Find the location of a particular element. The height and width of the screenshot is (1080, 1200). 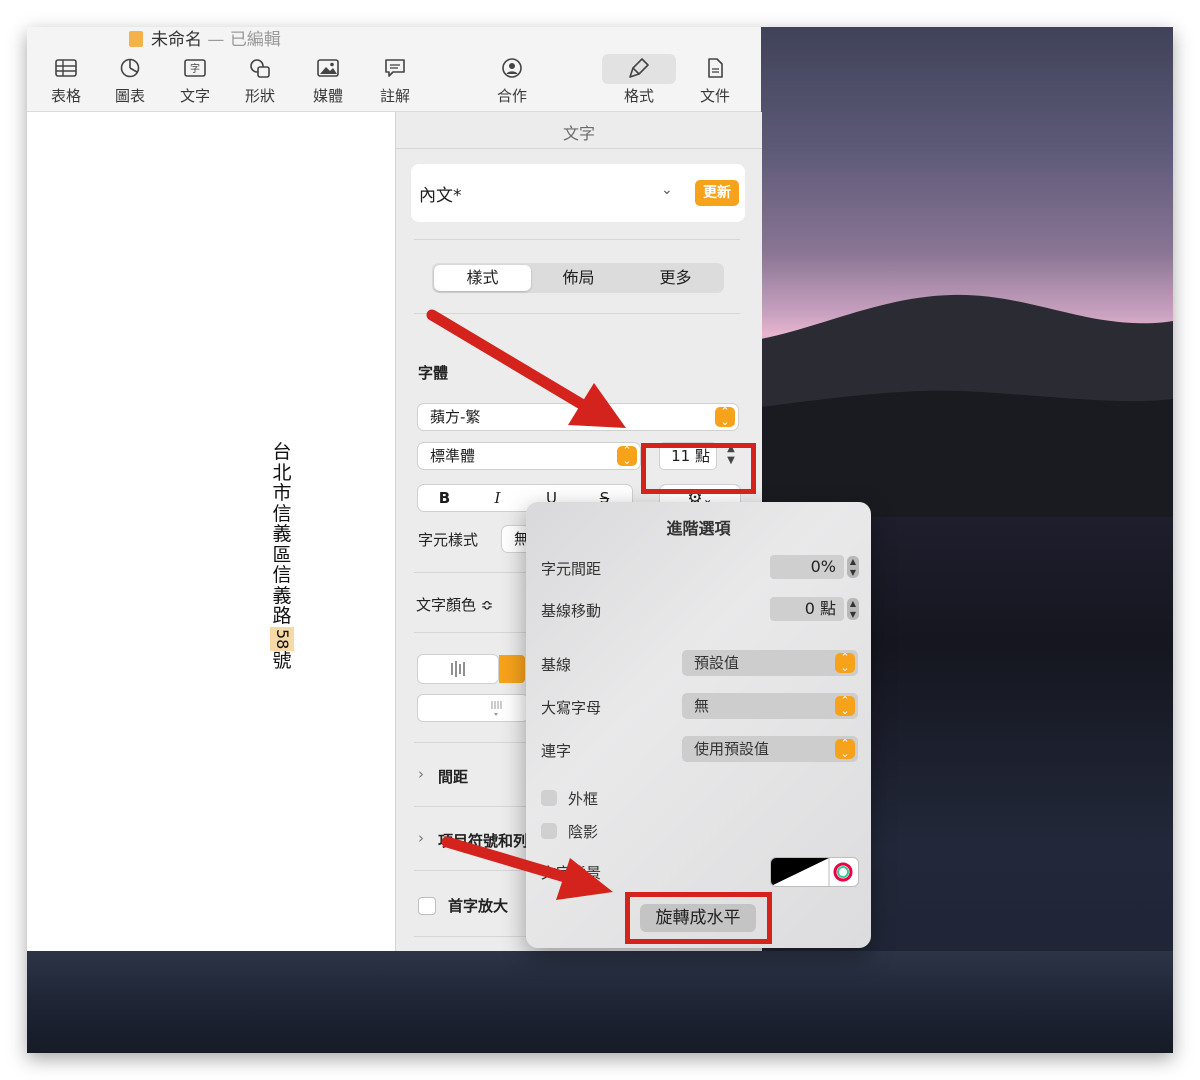

toolbar-label: 格式 is located at coordinates (638, 96).